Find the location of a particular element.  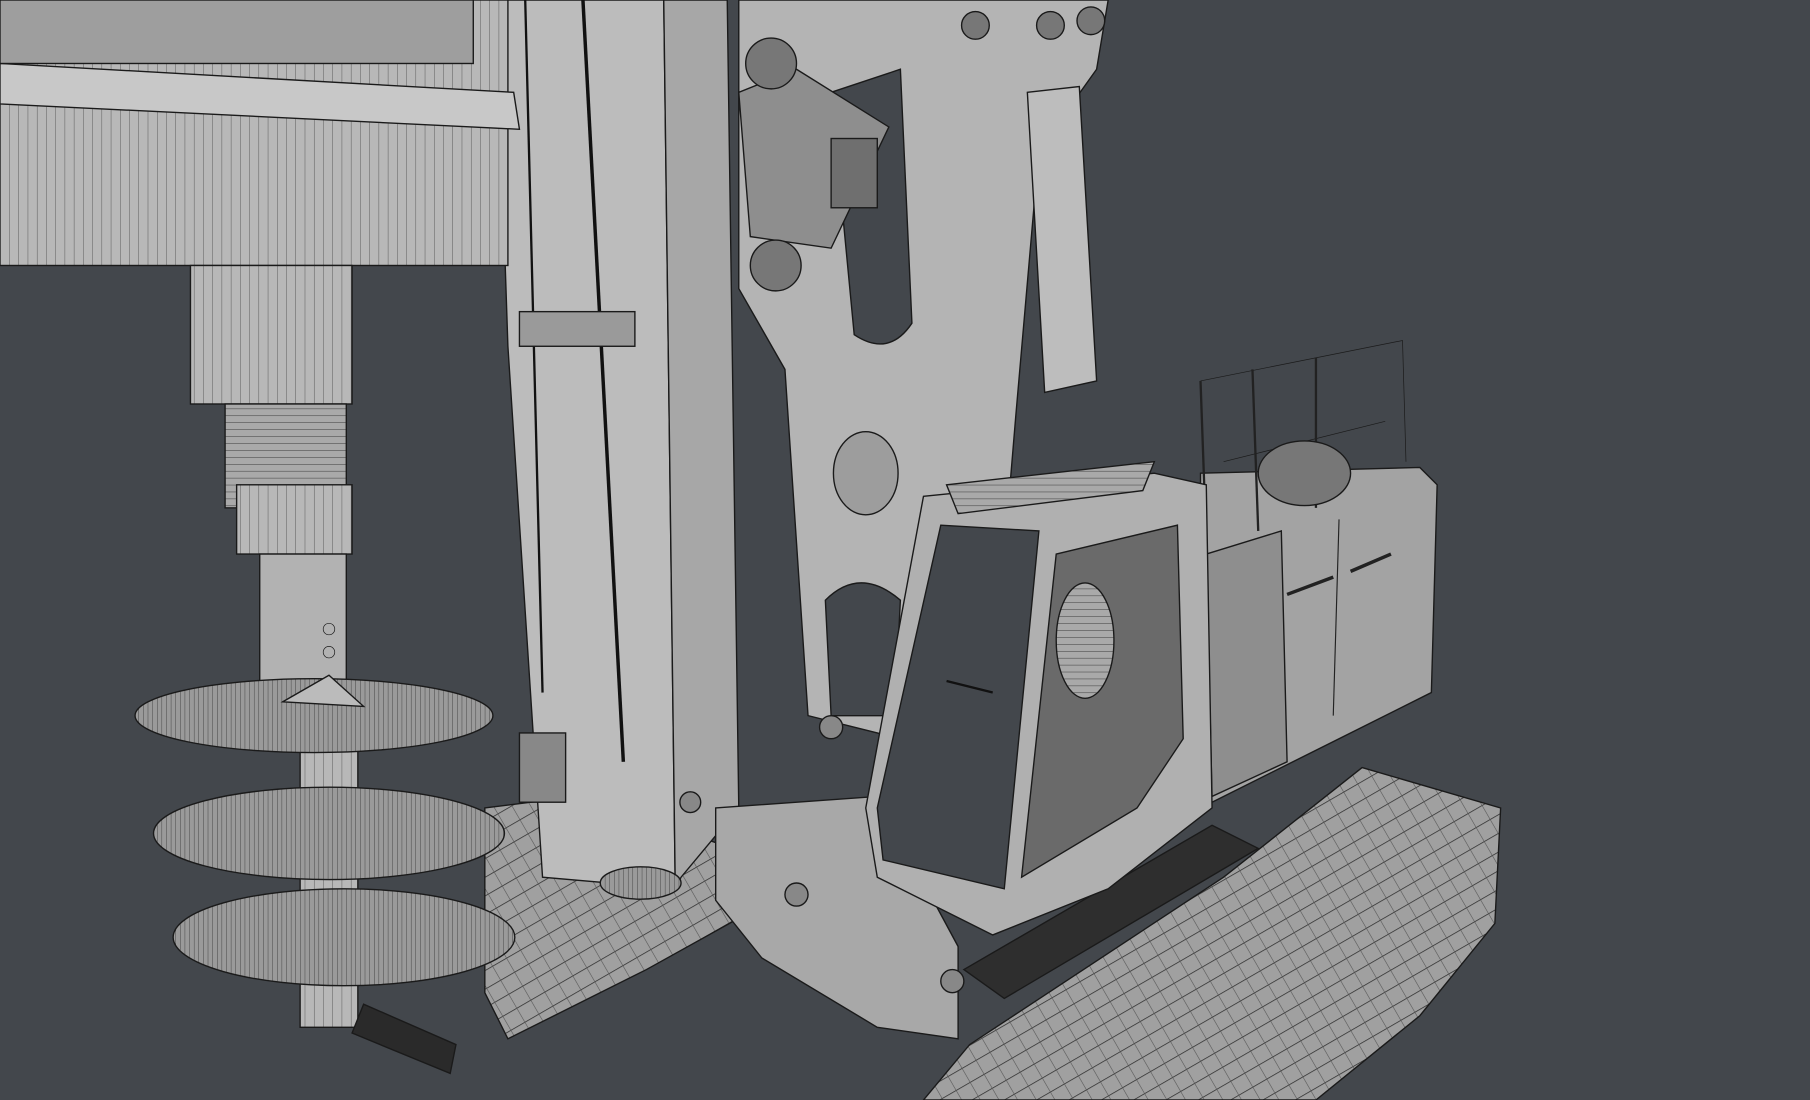

rotary-drive-head is located at coordinates (260, 133).